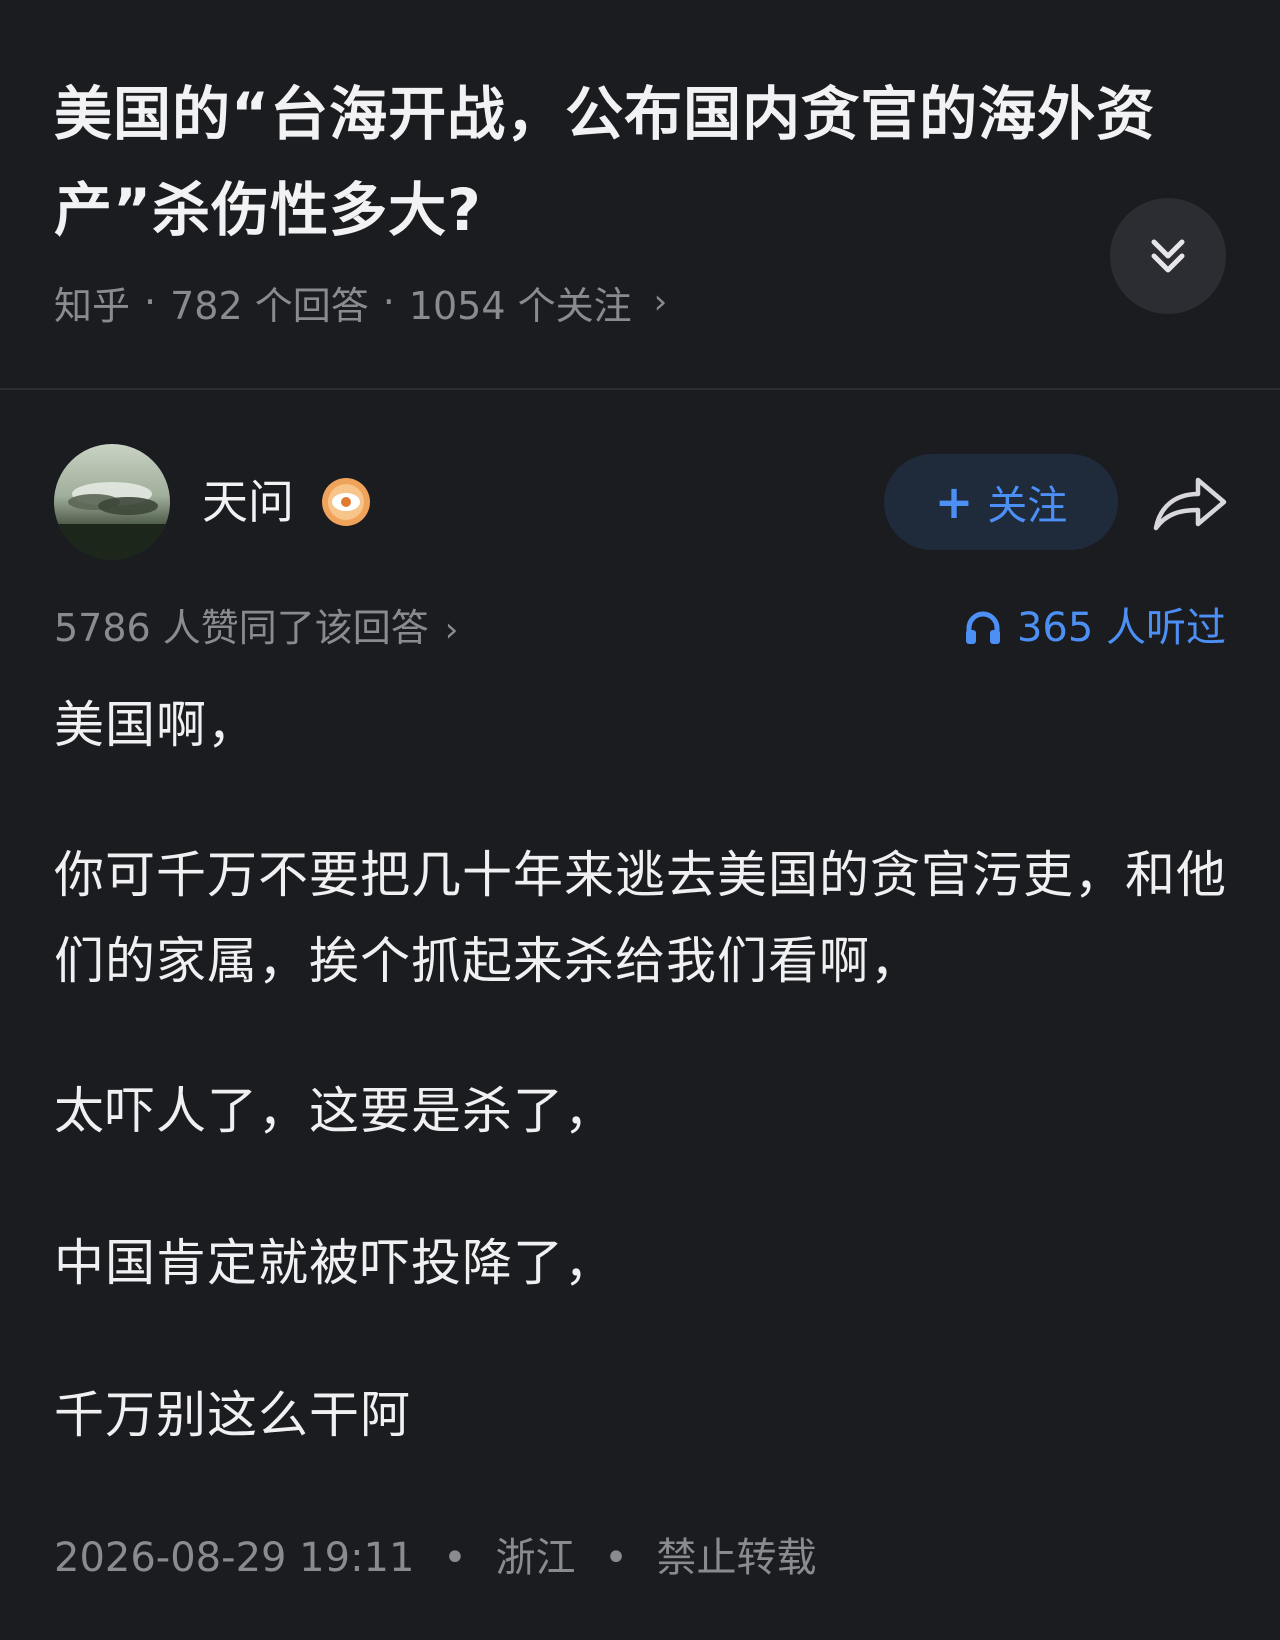 Image resolution: width=1280 pixels, height=1640 pixels. What do you see at coordinates (241, 628) in the screenshot?
I see `upvote-count: 5786 人赞同了该回答` at bounding box center [241, 628].